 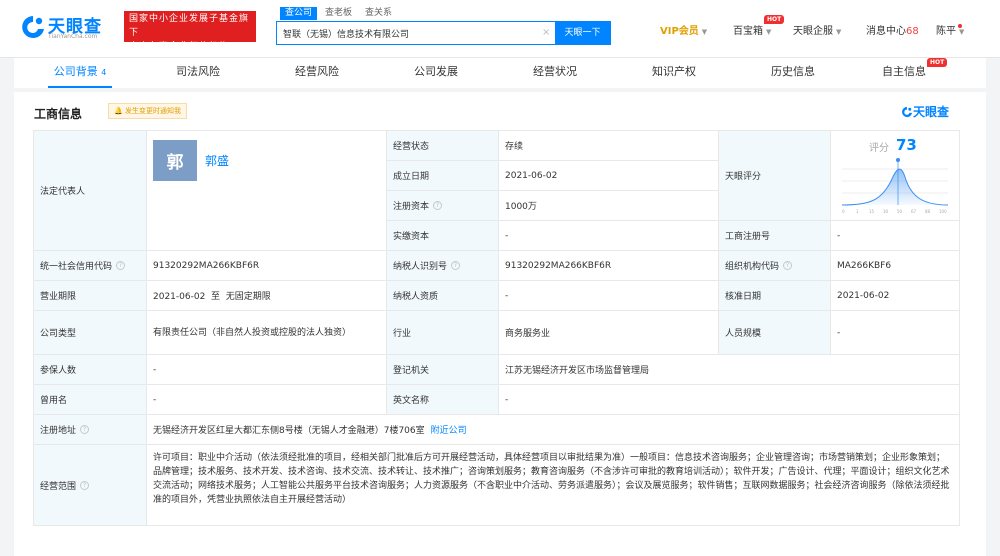 I want to click on reg-capital-label-text: 注册资本, so click(x=411, y=207).